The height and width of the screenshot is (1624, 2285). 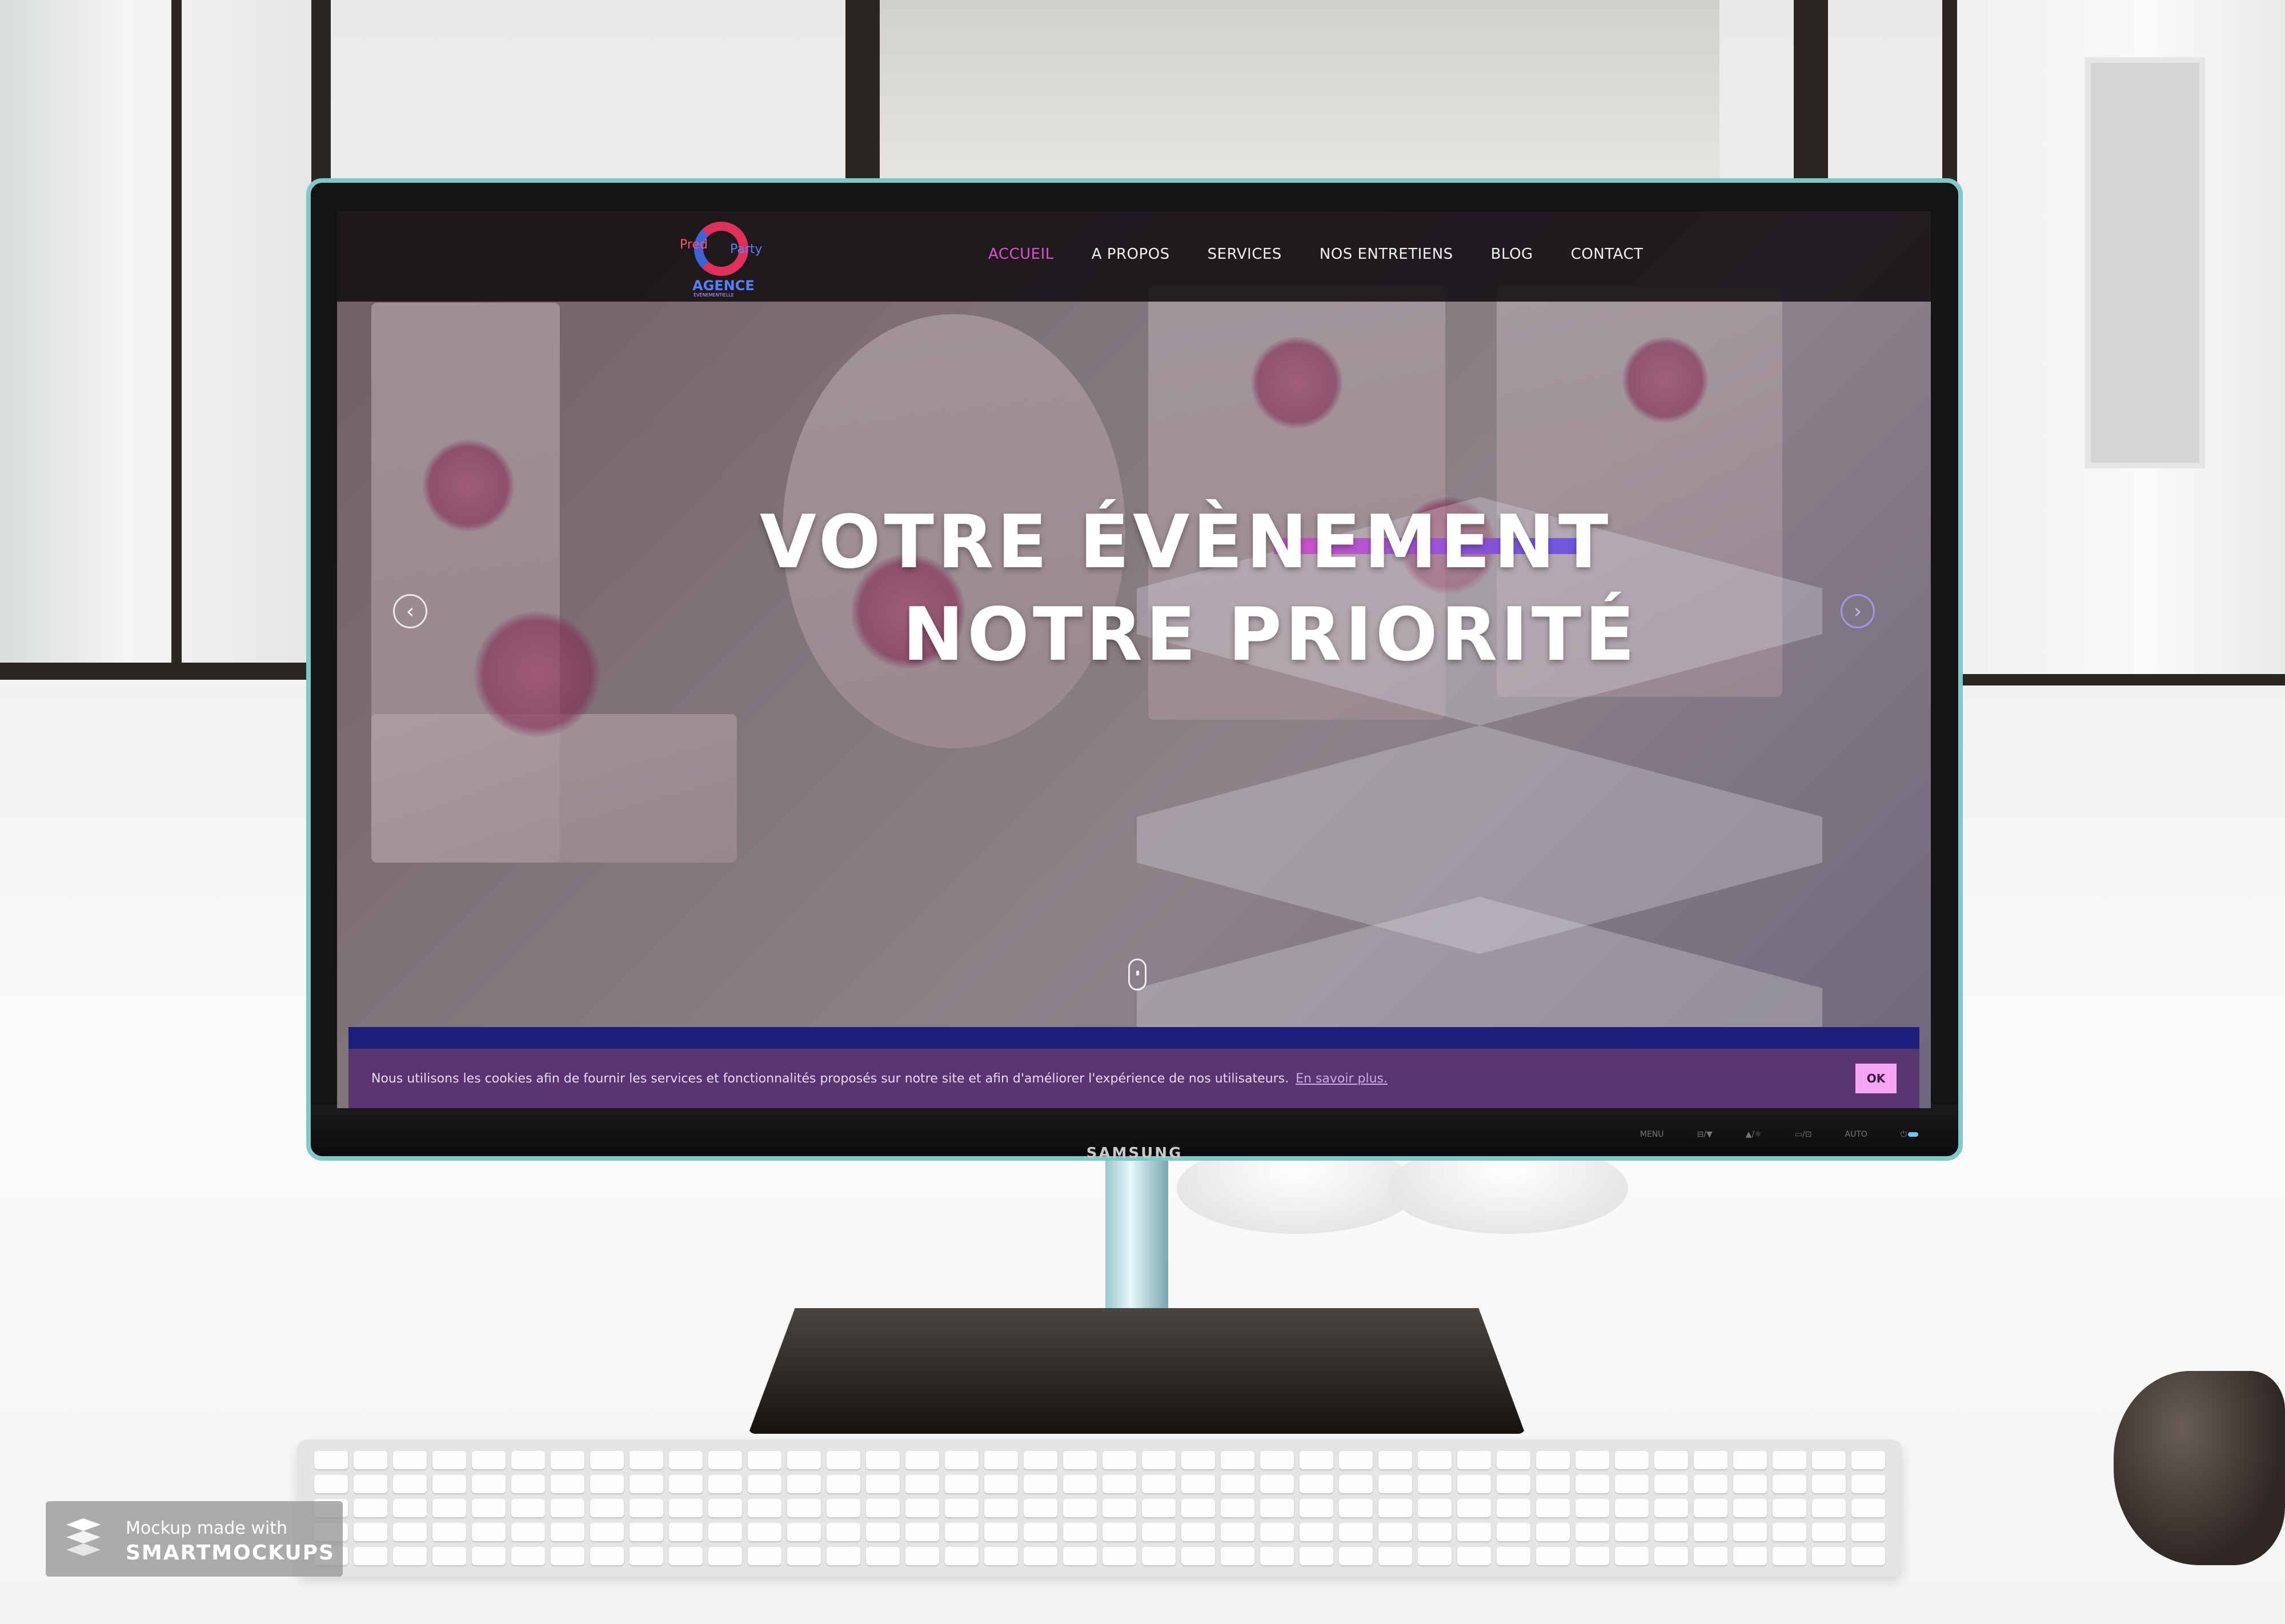 What do you see at coordinates (1754, 1134) in the screenshot?
I see `monitor-control-label: ▲/☼` at bounding box center [1754, 1134].